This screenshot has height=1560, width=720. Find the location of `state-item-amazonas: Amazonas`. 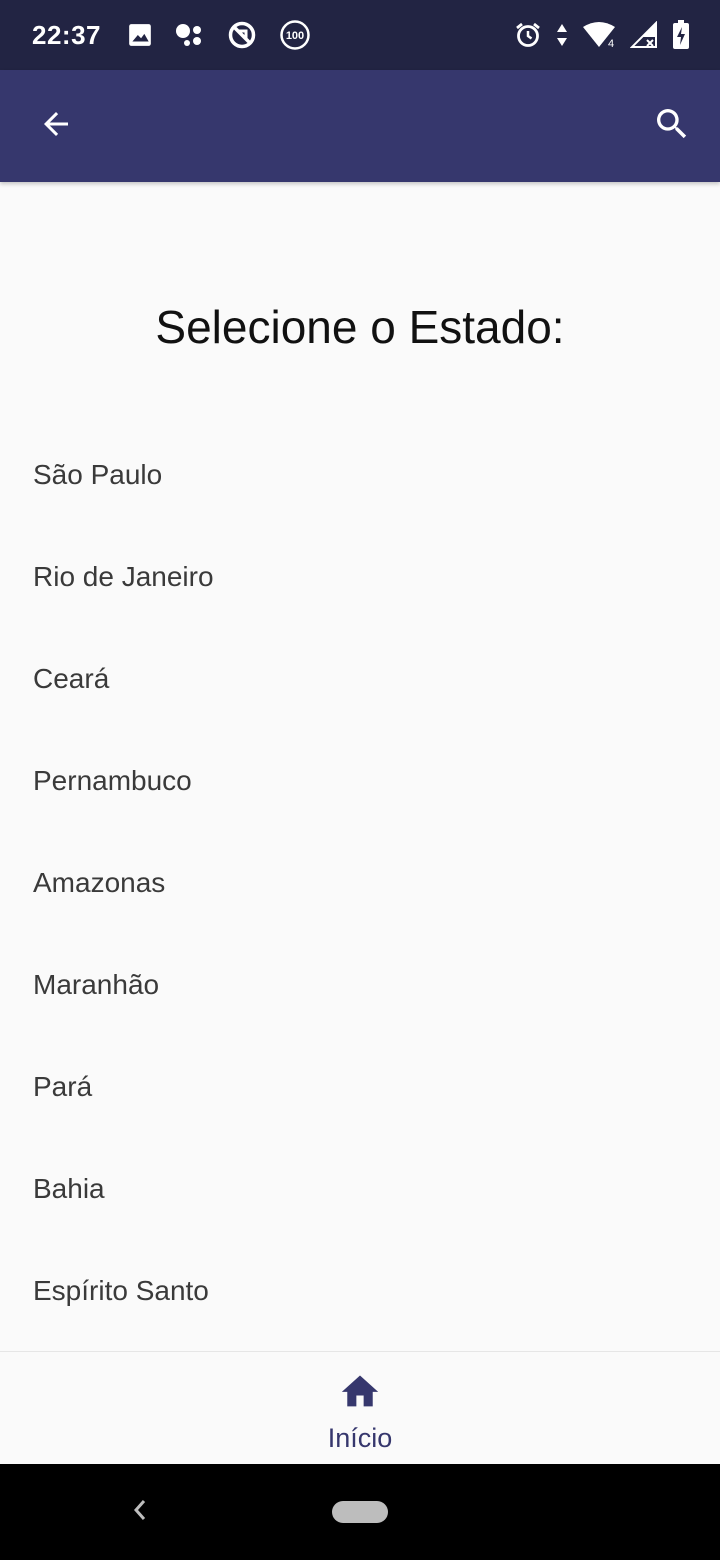

state-item-amazonas: Amazonas is located at coordinates (360, 883).